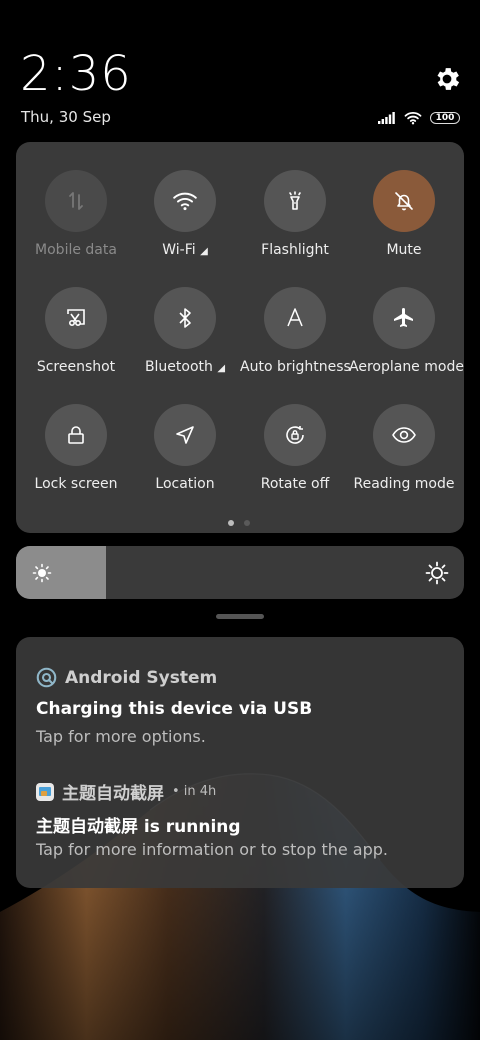 The height and width of the screenshot is (1040, 480). I want to click on brightness-high-icon, so click(437, 573).